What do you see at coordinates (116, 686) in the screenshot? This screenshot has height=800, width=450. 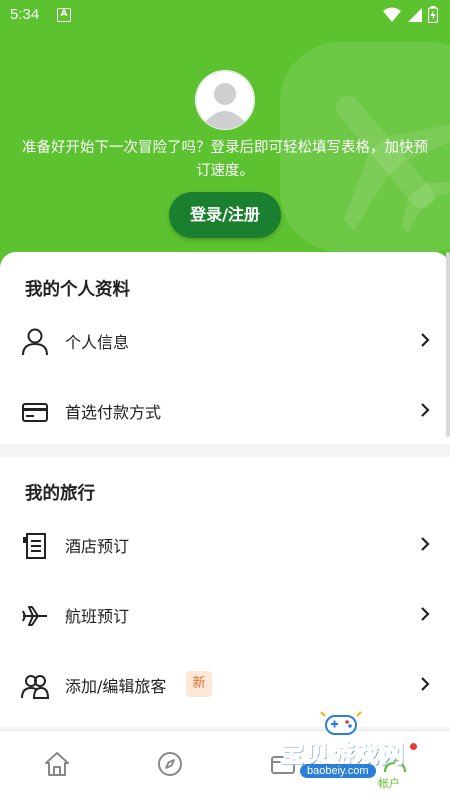 I see `row-label: 添加/编辑旅客` at bounding box center [116, 686].